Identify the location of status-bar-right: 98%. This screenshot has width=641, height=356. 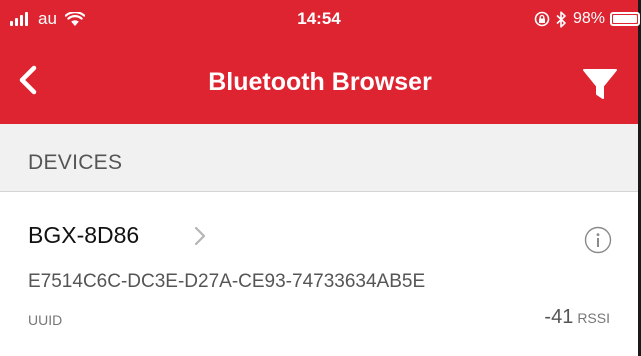
(587, 19).